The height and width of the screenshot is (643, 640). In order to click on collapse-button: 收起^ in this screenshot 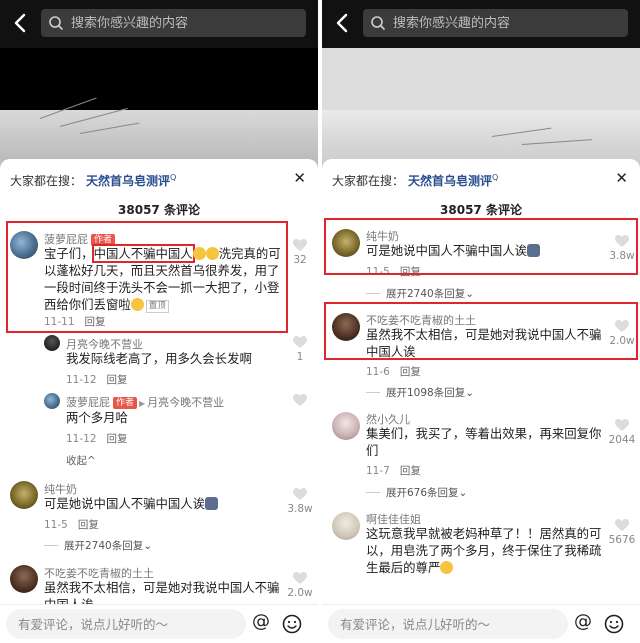, I will do `click(81, 460)`.